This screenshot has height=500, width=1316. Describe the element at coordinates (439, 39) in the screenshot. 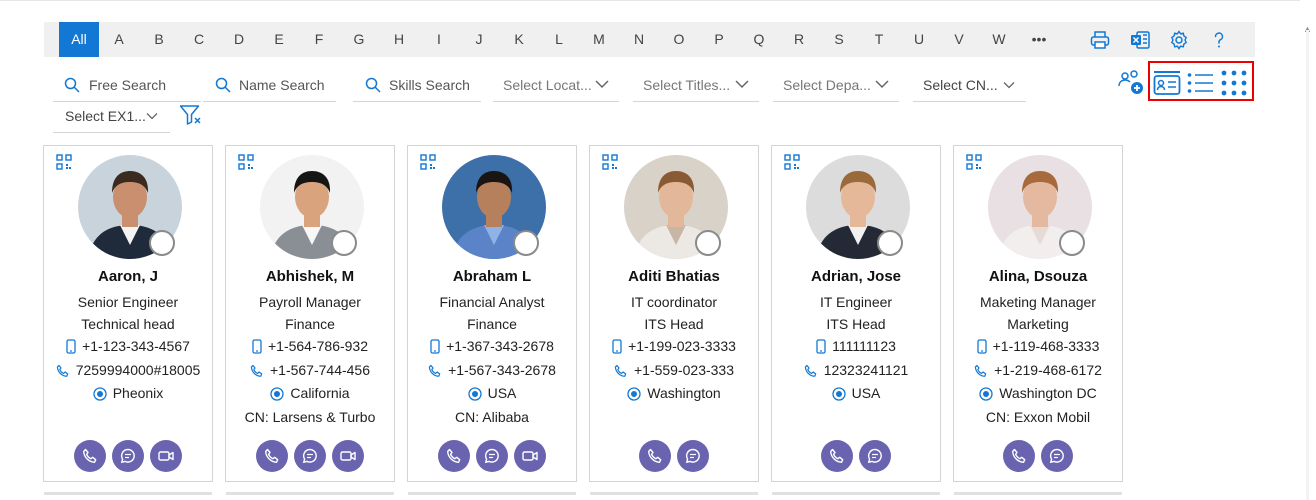

I see `letter-filter-i: I` at that location.